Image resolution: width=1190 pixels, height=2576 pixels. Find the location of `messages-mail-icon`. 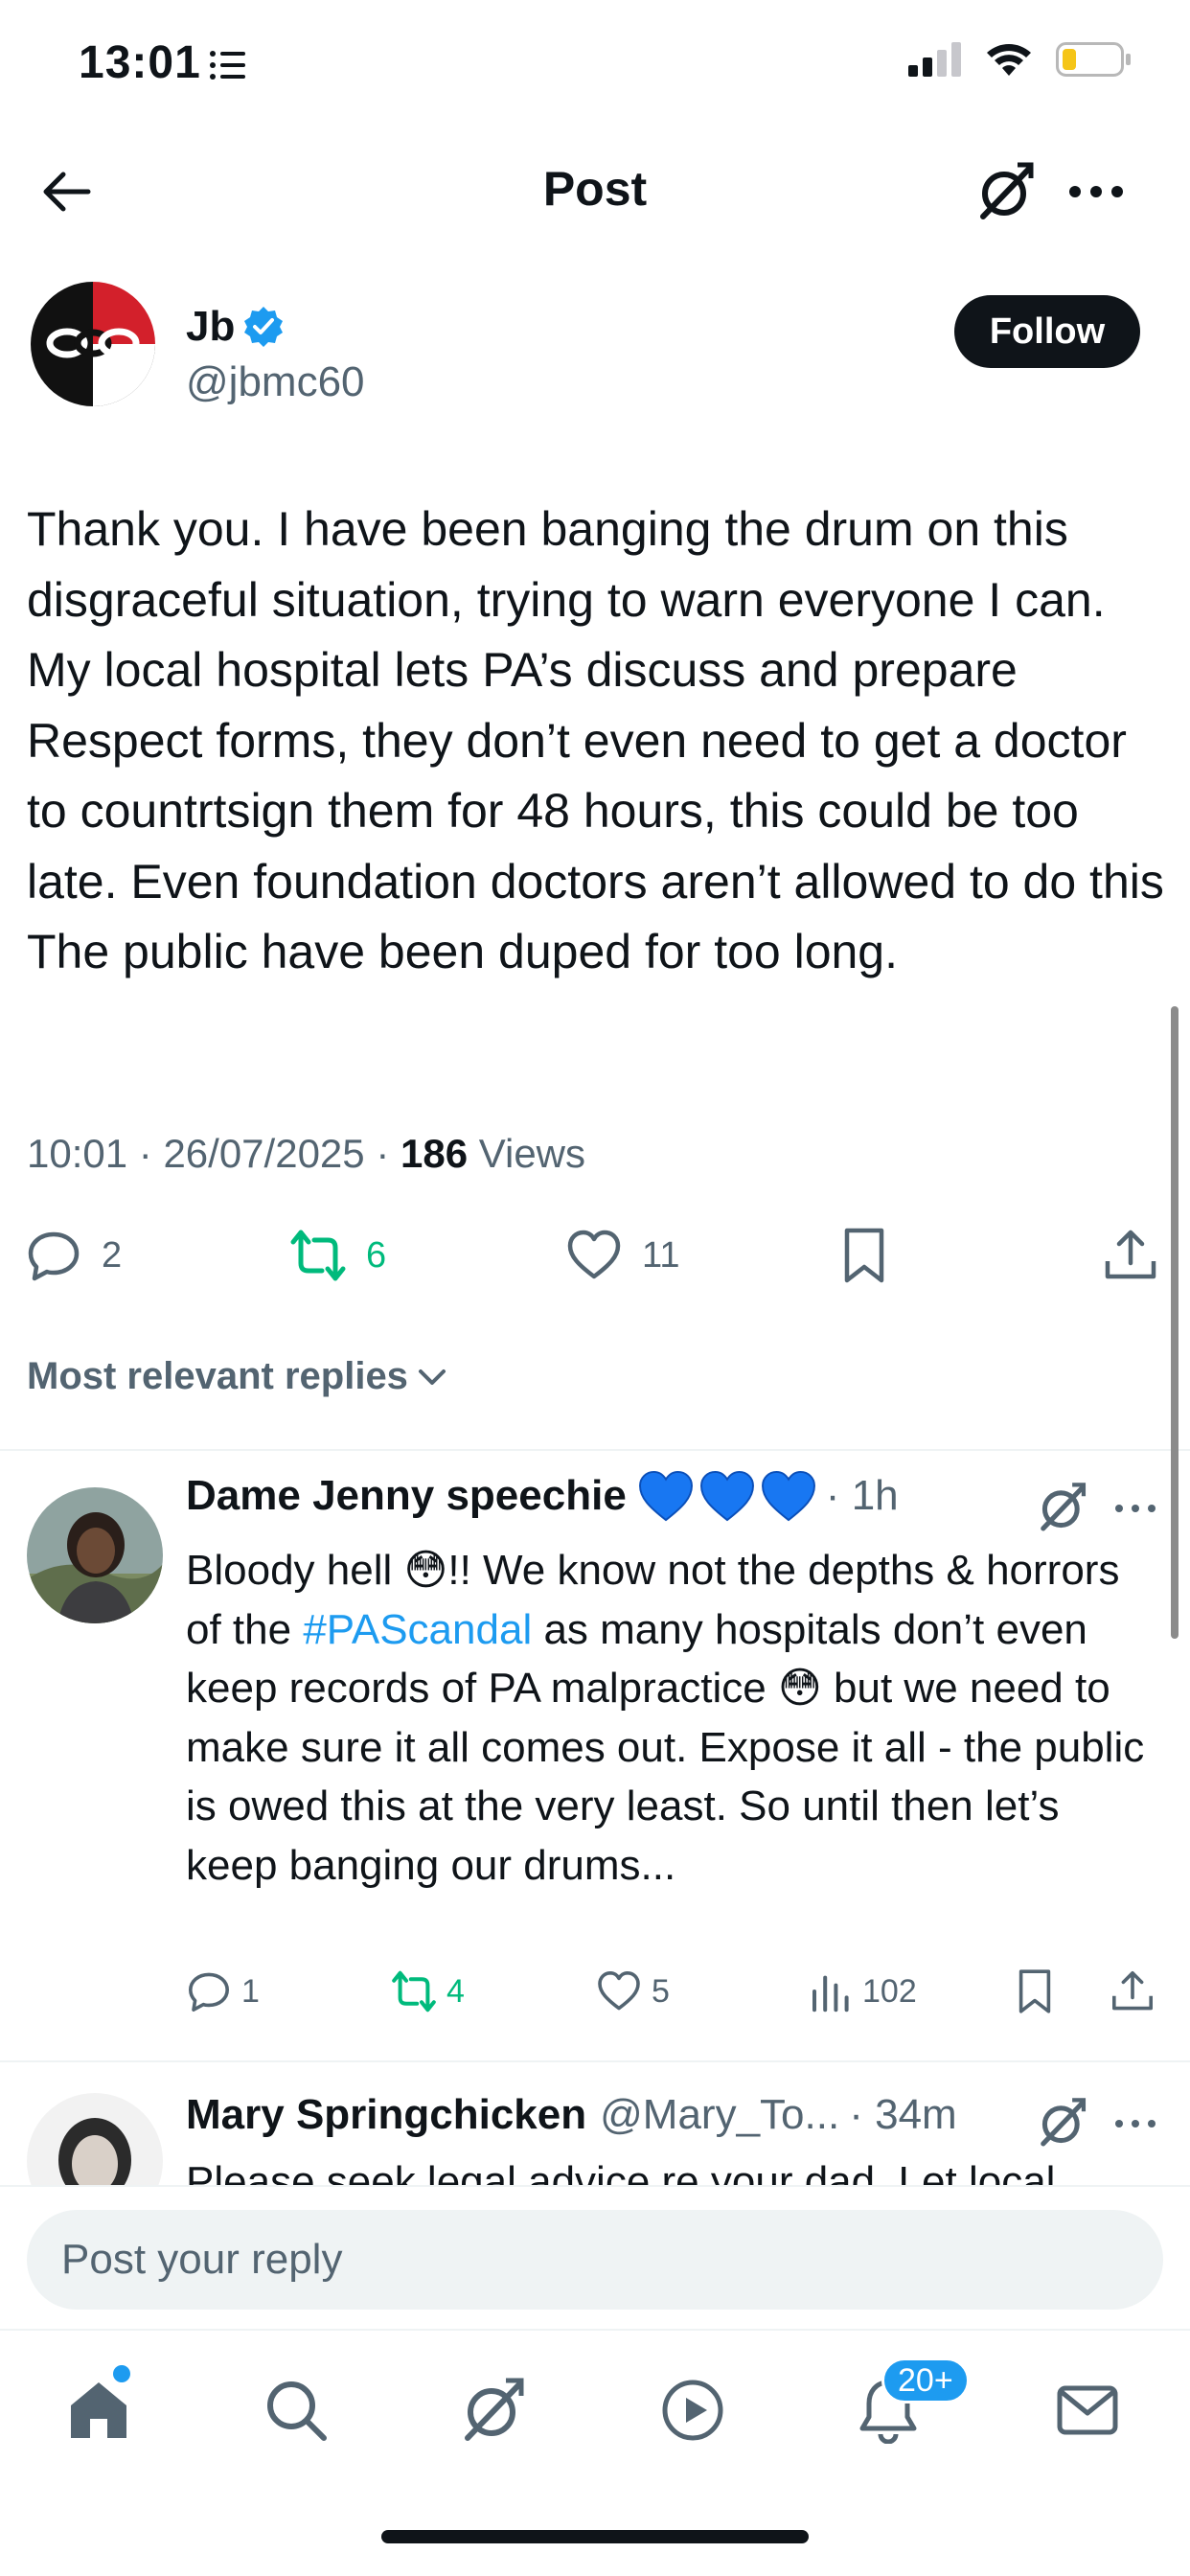

messages-mail-icon is located at coordinates (1088, 2410).